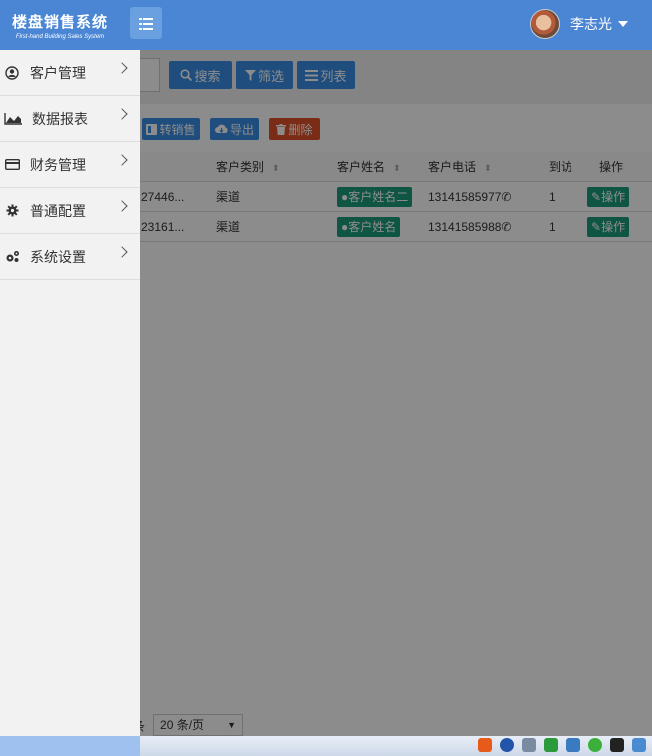 This screenshot has width=652, height=756. What do you see at coordinates (623, 24) in the screenshot?
I see `caret-down-icon` at bounding box center [623, 24].